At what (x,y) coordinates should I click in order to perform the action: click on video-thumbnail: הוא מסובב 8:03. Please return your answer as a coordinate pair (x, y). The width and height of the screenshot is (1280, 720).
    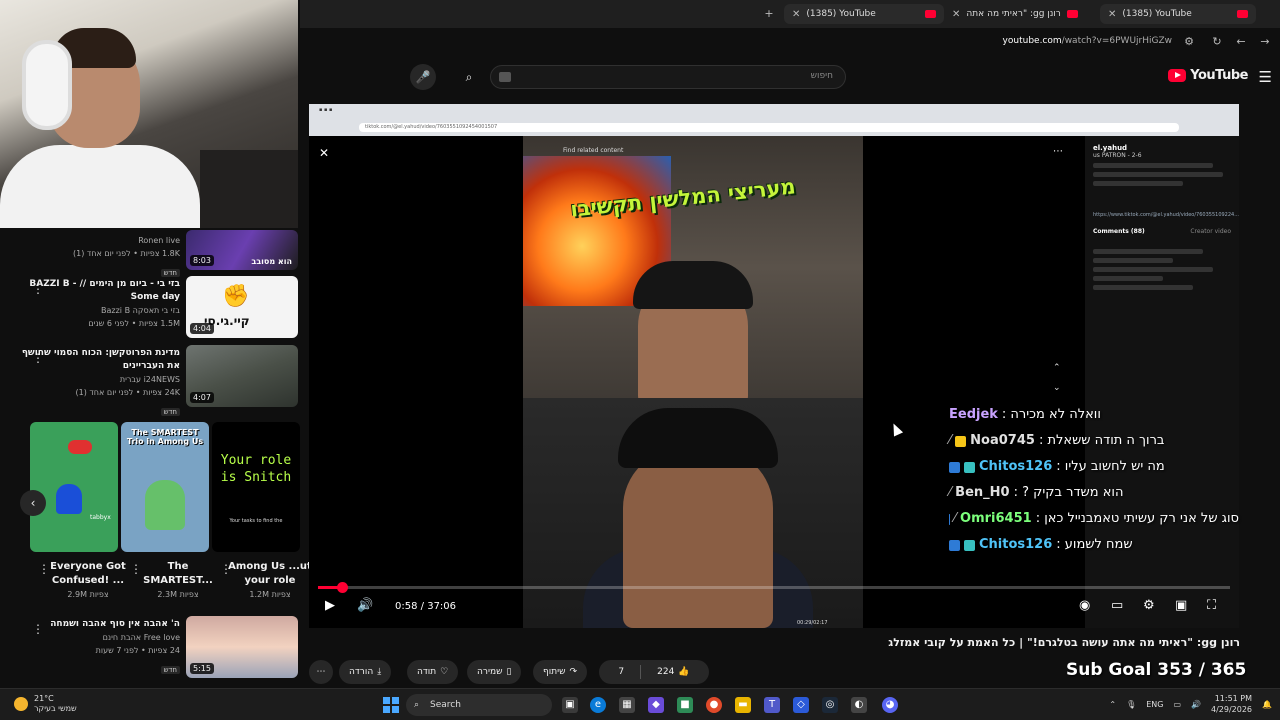
    Looking at the image, I should click on (242, 250).